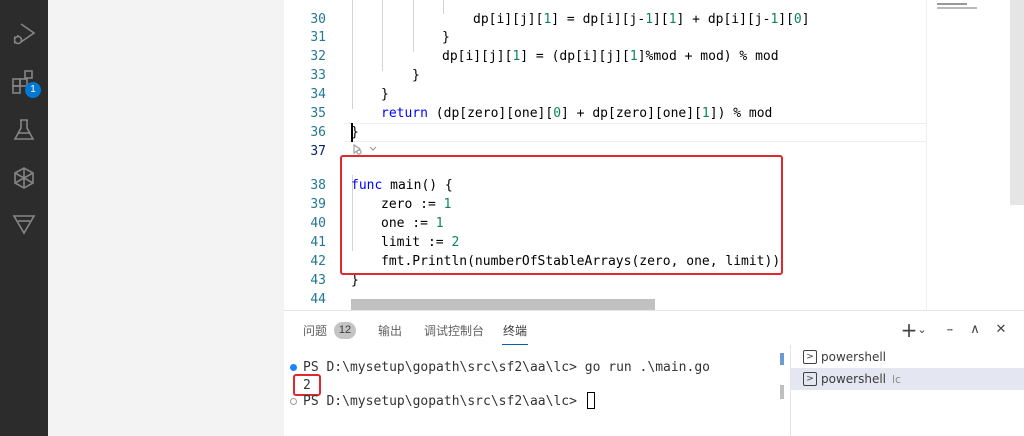 The height and width of the screenshot is (436, 1024). What do you see at coordinates (24, 178) in the screenshot?
I see `remote-icon` at bounding box center [24, 178].